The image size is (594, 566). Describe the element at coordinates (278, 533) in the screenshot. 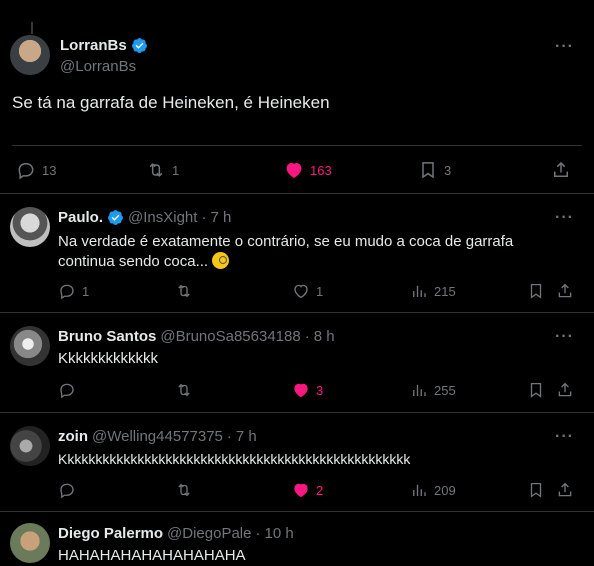

I see `timestamp: 10 h` at that location.